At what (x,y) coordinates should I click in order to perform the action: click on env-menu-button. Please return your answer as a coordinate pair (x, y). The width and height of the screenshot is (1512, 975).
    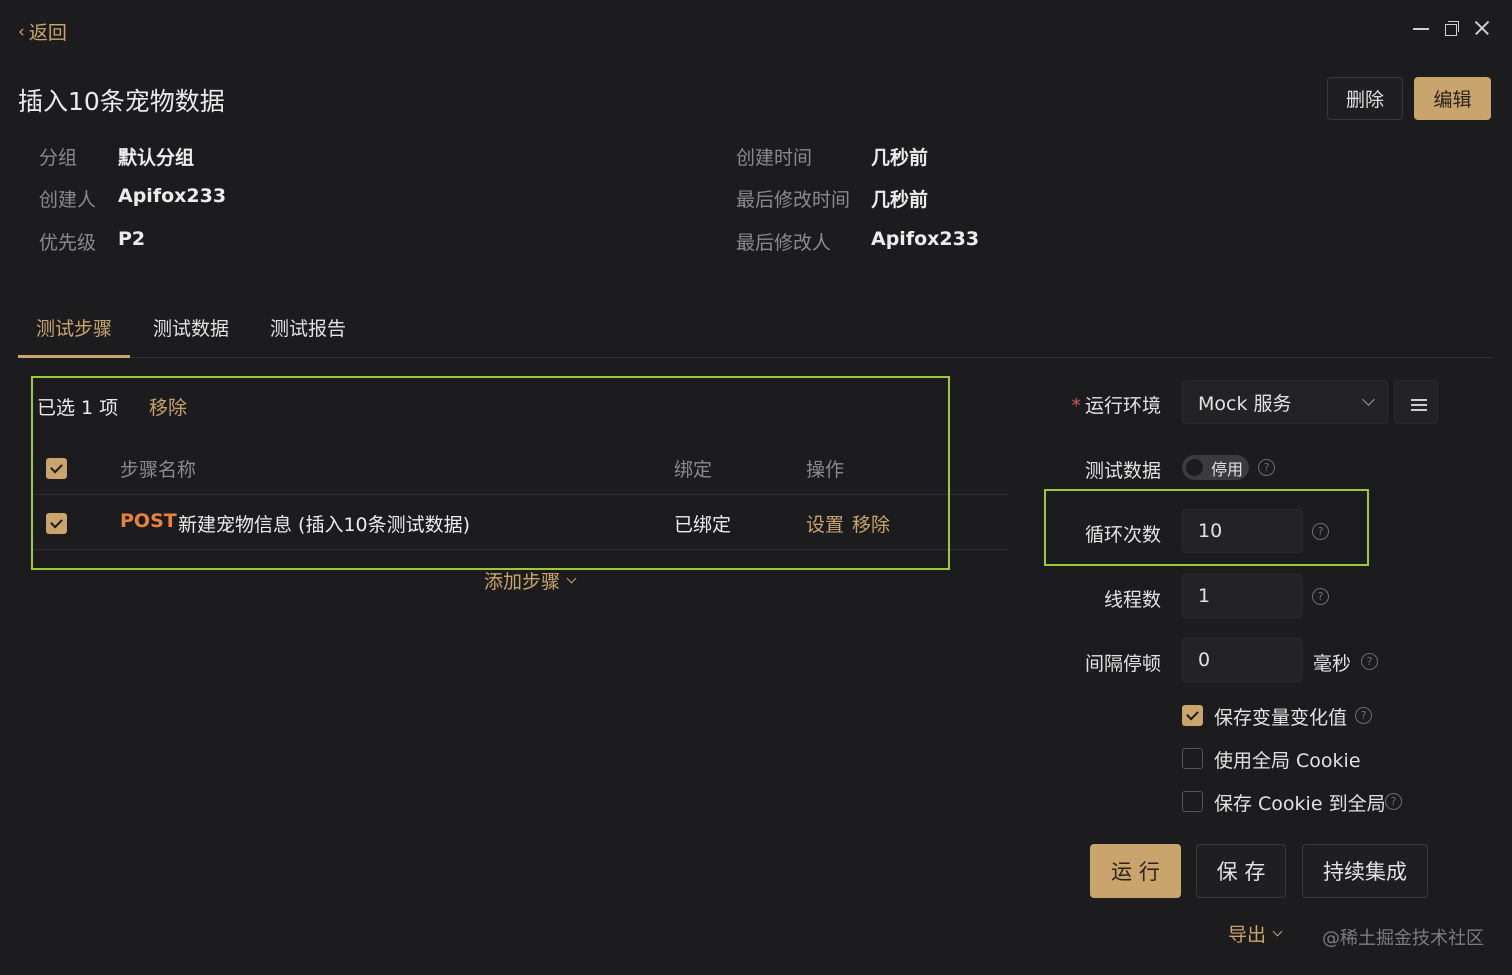
    Looking at the image, I should click on (1416, 402).